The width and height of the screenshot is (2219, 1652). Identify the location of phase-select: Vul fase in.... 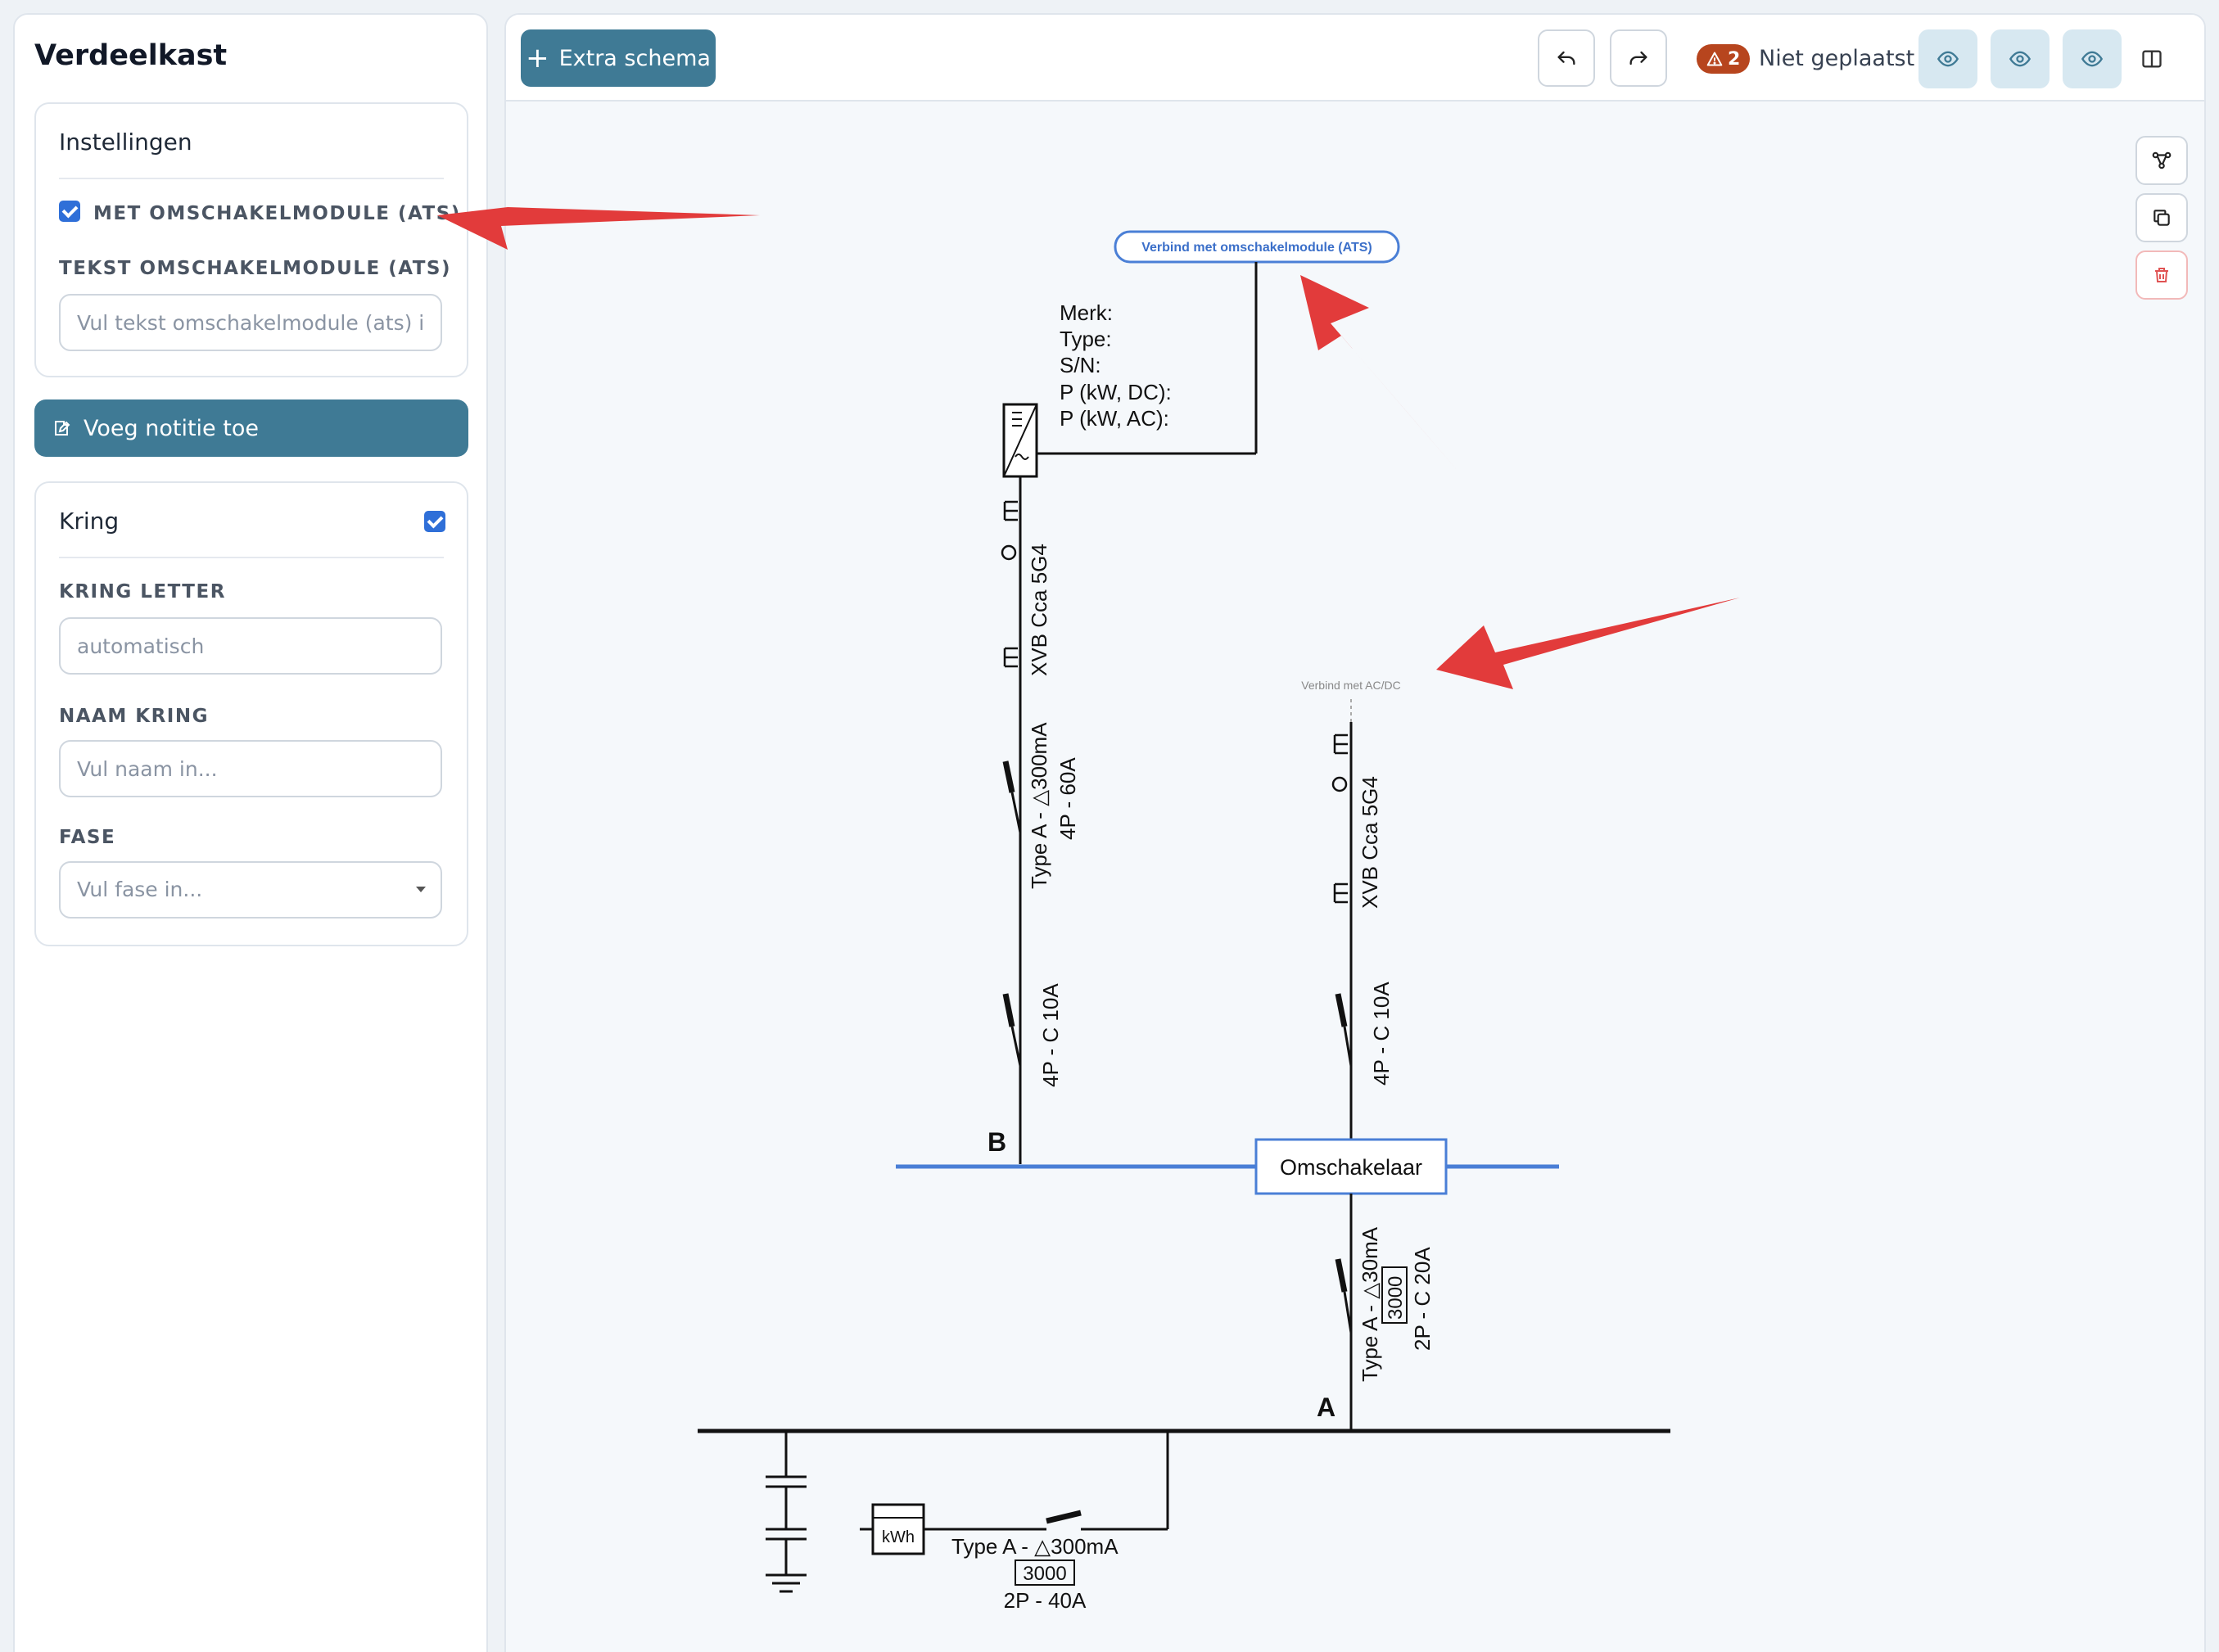
(250, 890).